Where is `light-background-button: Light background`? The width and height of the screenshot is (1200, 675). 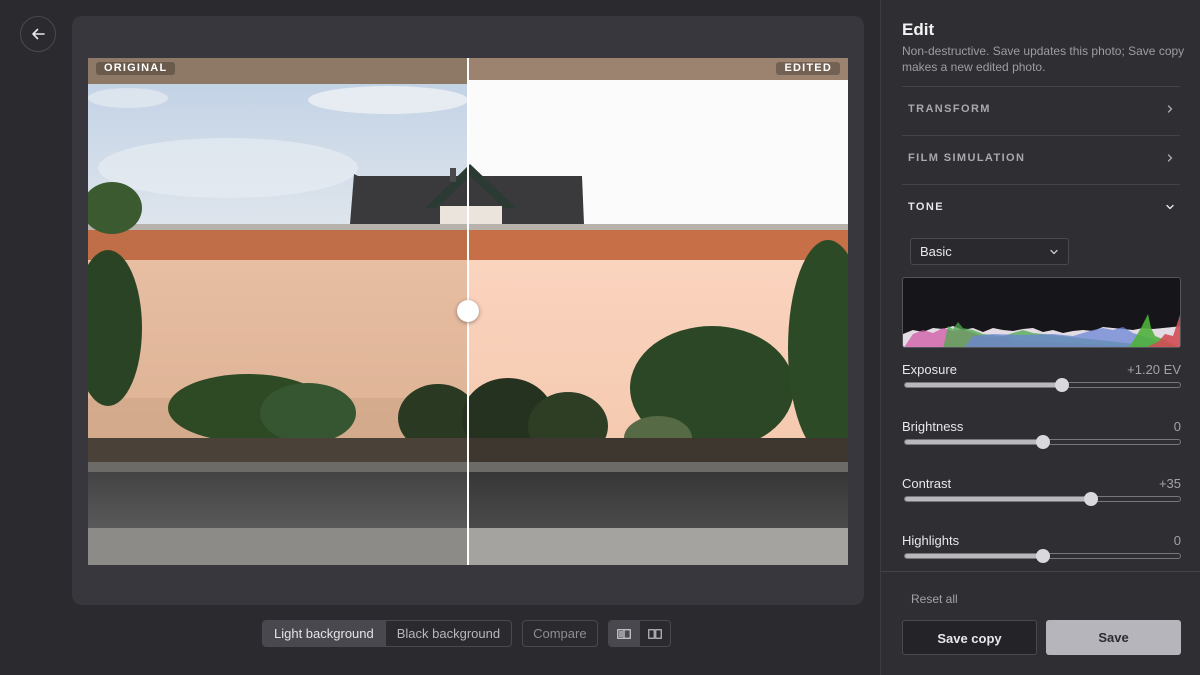 light-background-button: Light background is located at coordinates (324, 633).